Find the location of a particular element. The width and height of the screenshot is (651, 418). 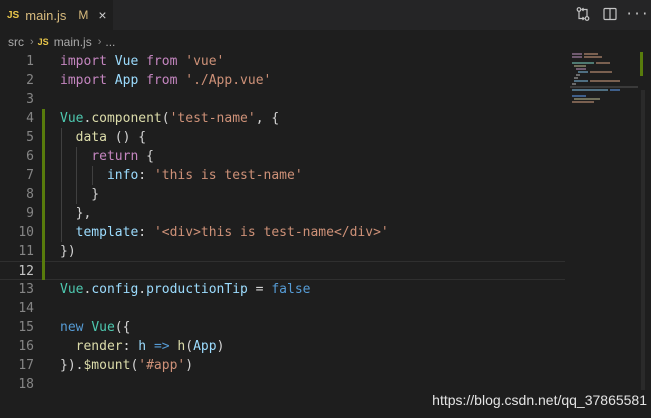

breadcrumb-folder: src is located at coordinates (16, 42).